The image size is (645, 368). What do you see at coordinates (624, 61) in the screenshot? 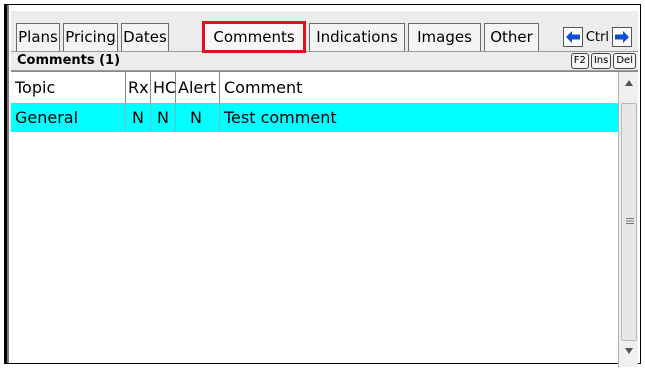
I see `delete-key: Del` at bounding box center [624, 61].